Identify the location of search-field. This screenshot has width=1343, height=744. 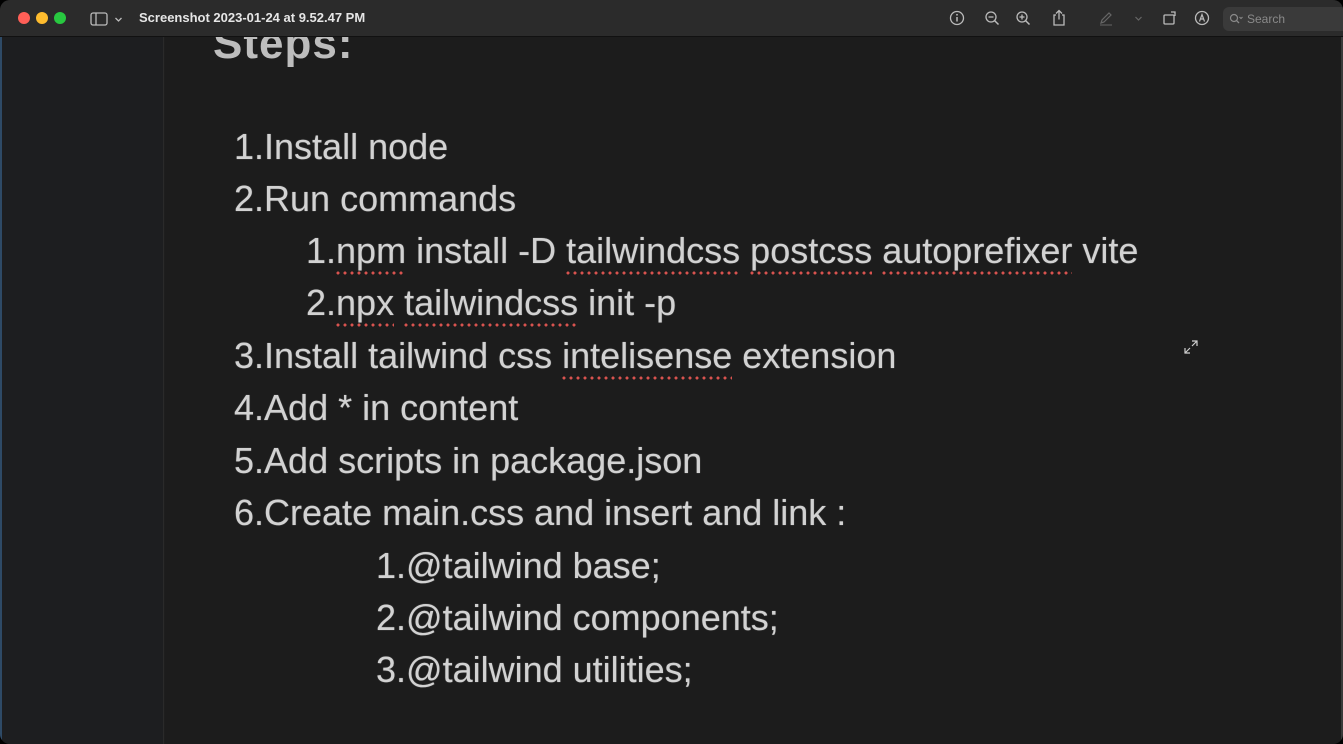
(1283, 19).